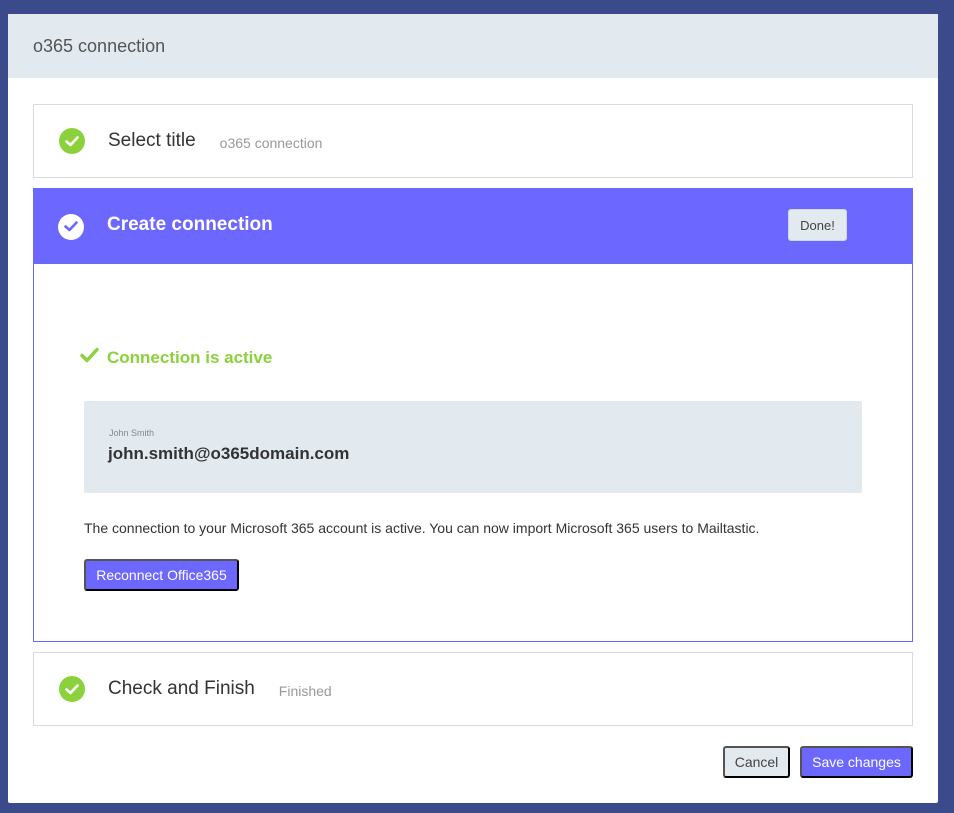 The height and width of the screenshot is (813, 954). I want to click on account-name: John Smith, so click(132, 433).